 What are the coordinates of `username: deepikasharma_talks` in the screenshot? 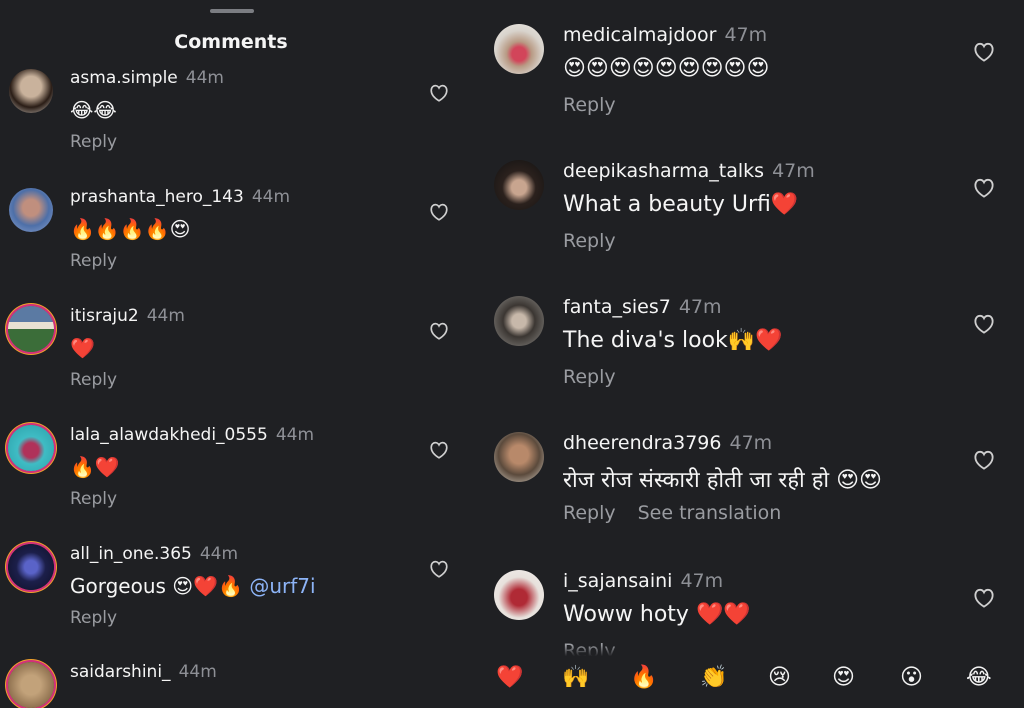 It's located at (663, 171).